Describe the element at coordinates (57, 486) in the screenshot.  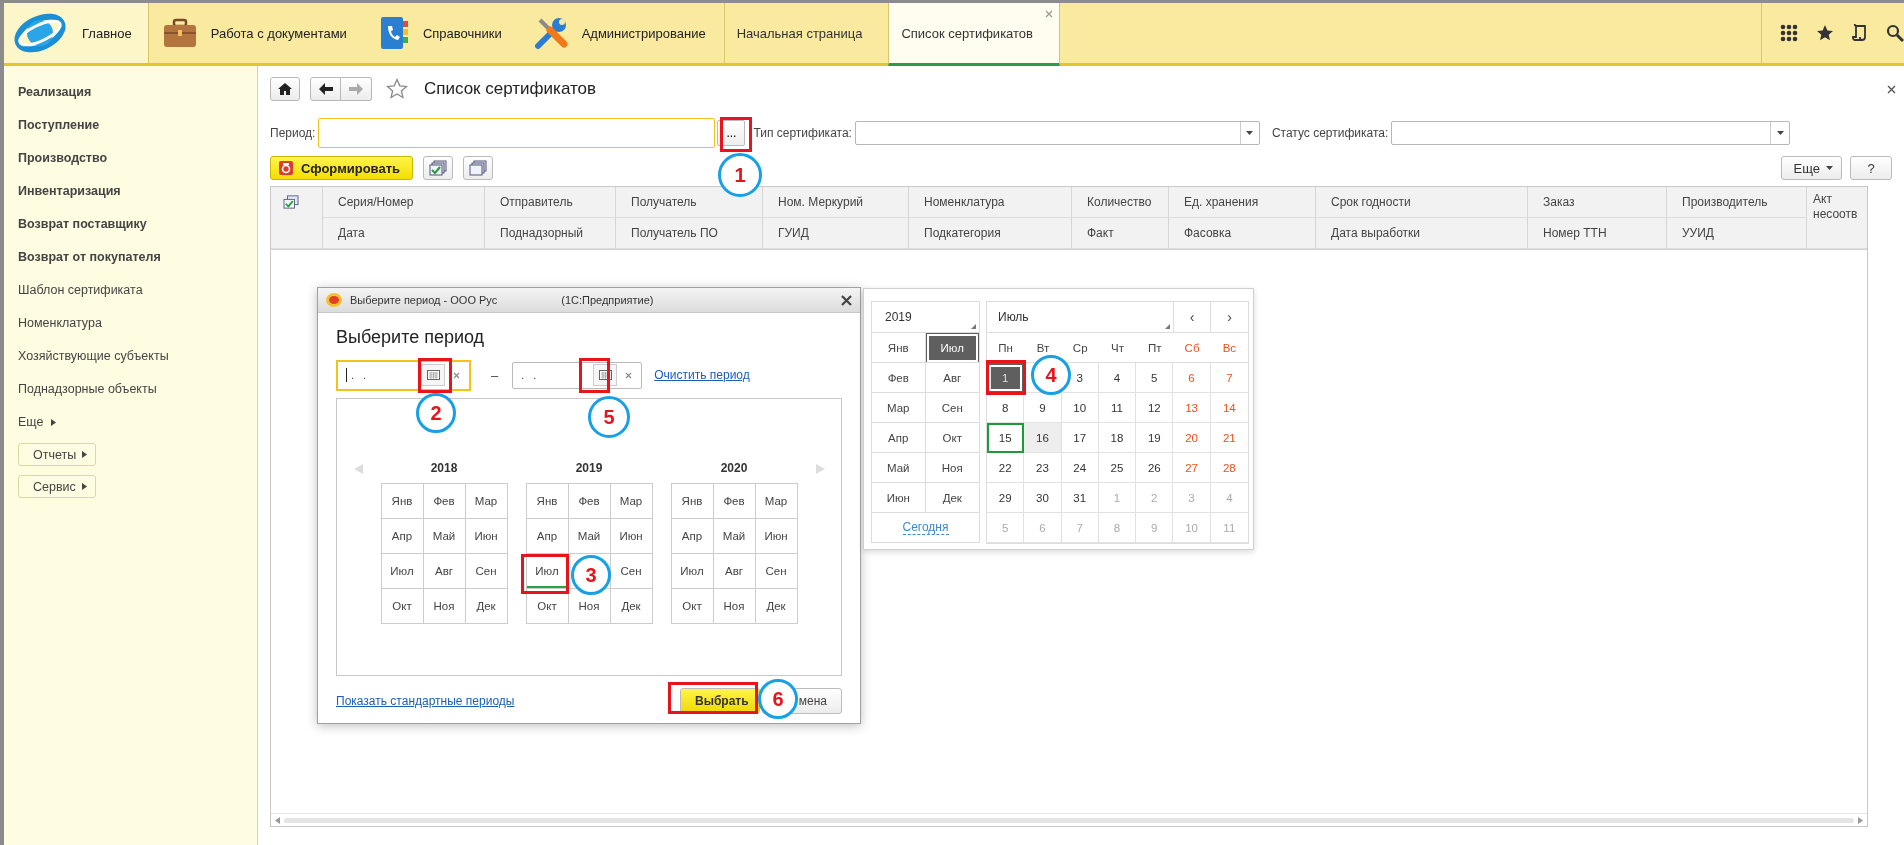
I see `menu-button: Сервис` at that location.